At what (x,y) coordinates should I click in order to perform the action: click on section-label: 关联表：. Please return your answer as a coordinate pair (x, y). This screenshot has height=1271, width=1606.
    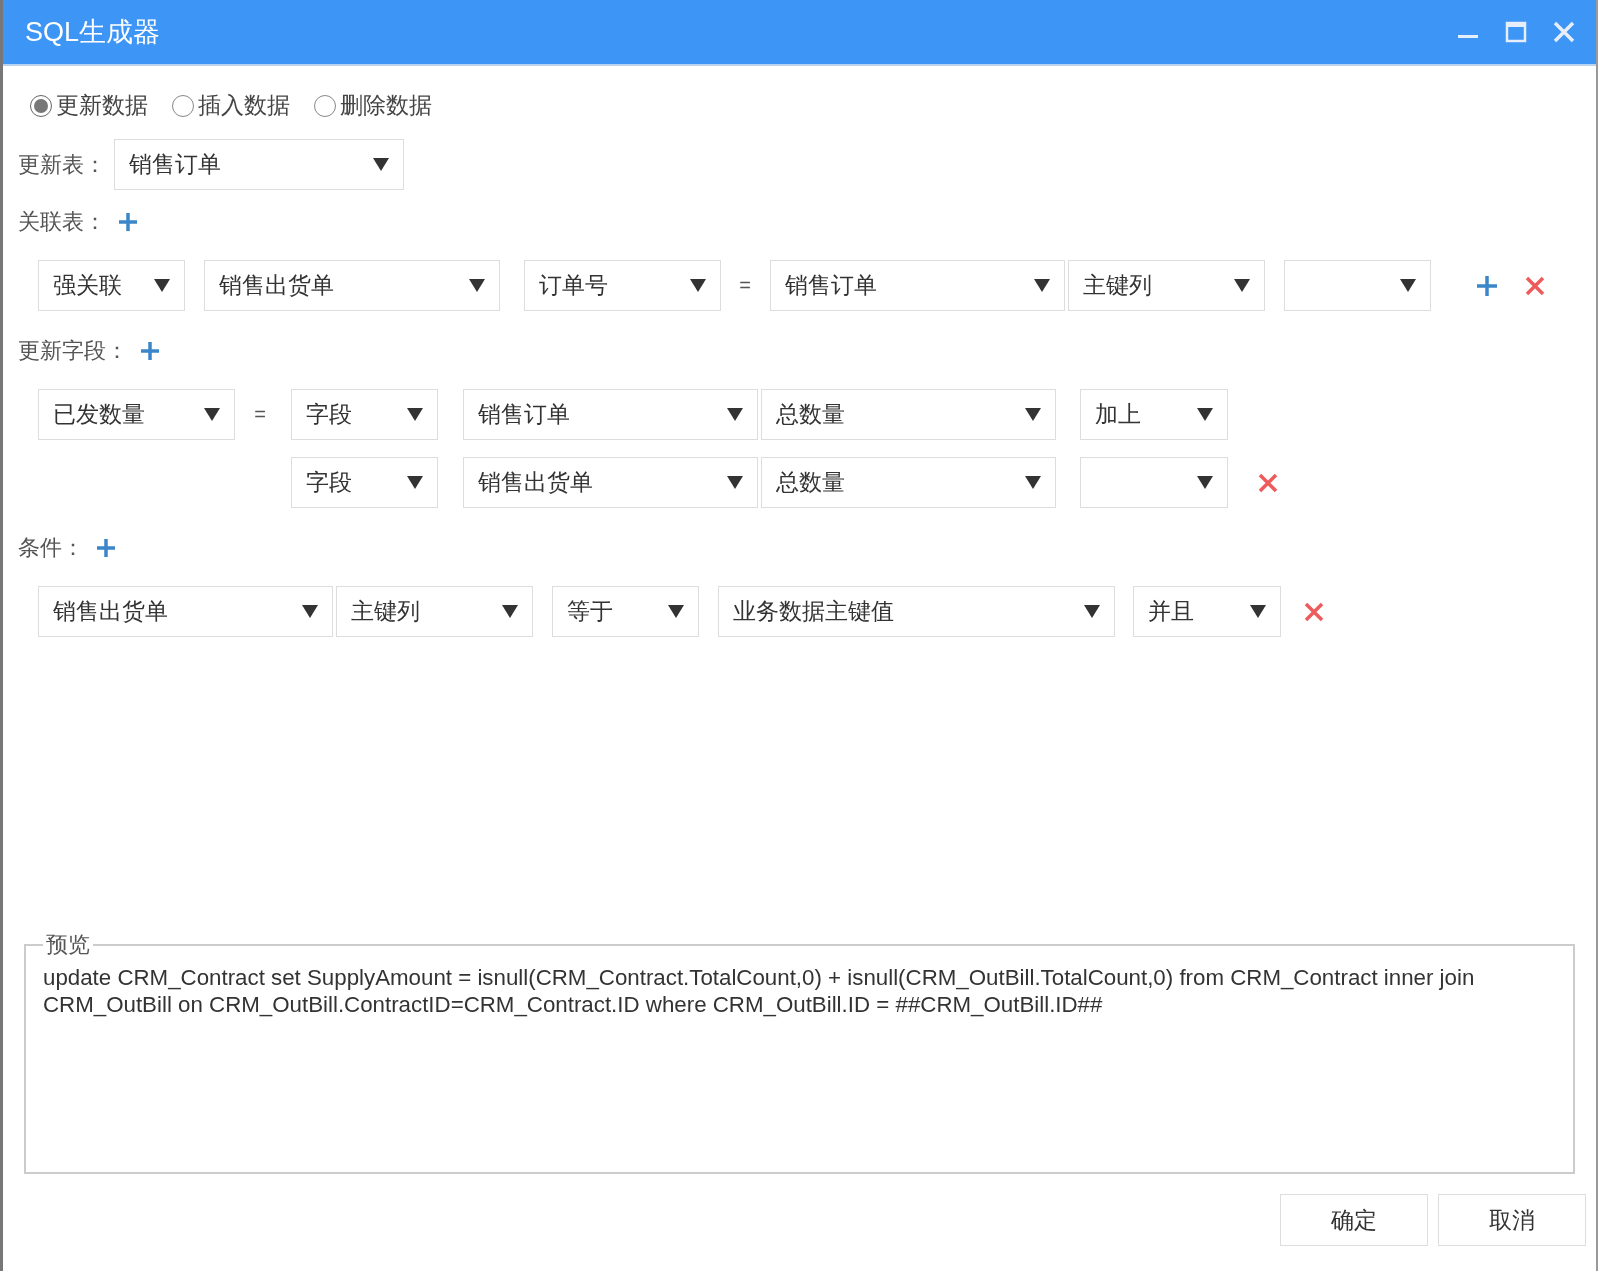
    Looking at the image, I should click on (62, 222).